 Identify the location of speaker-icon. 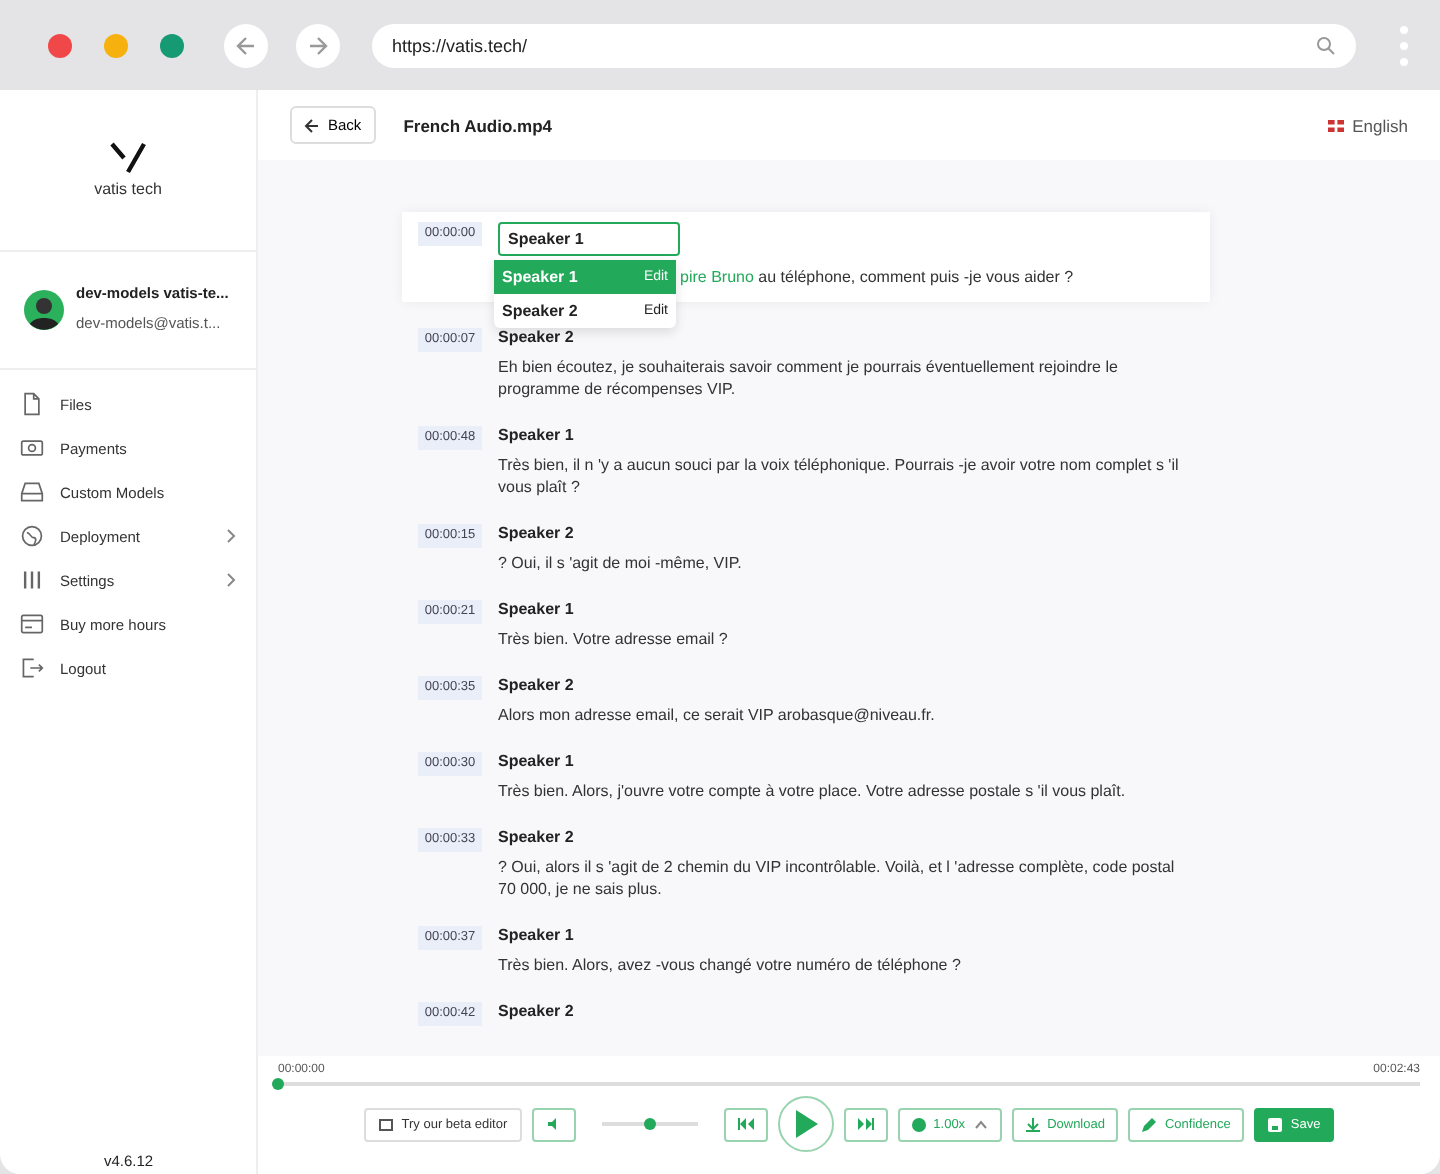
(553, 1124).